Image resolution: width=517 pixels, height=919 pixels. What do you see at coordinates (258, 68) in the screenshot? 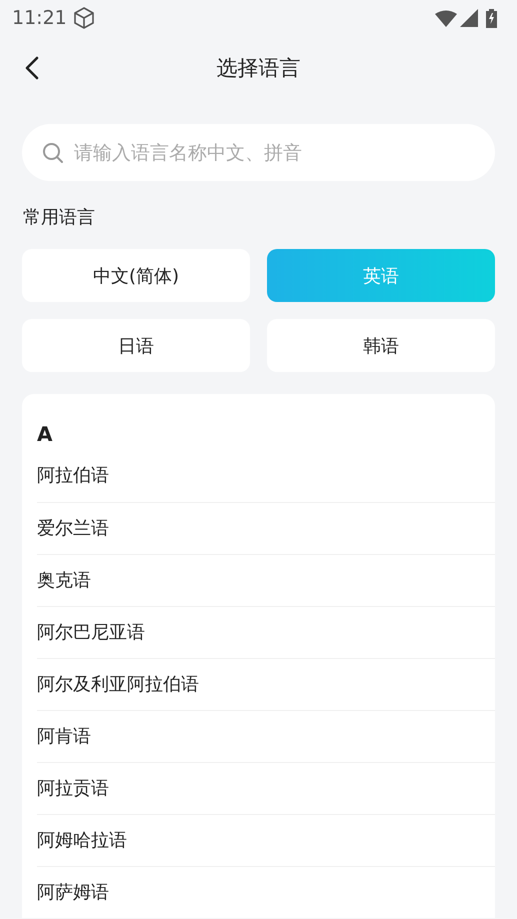
I see `page-title: 选择语言` at bounding box center [258, 68].